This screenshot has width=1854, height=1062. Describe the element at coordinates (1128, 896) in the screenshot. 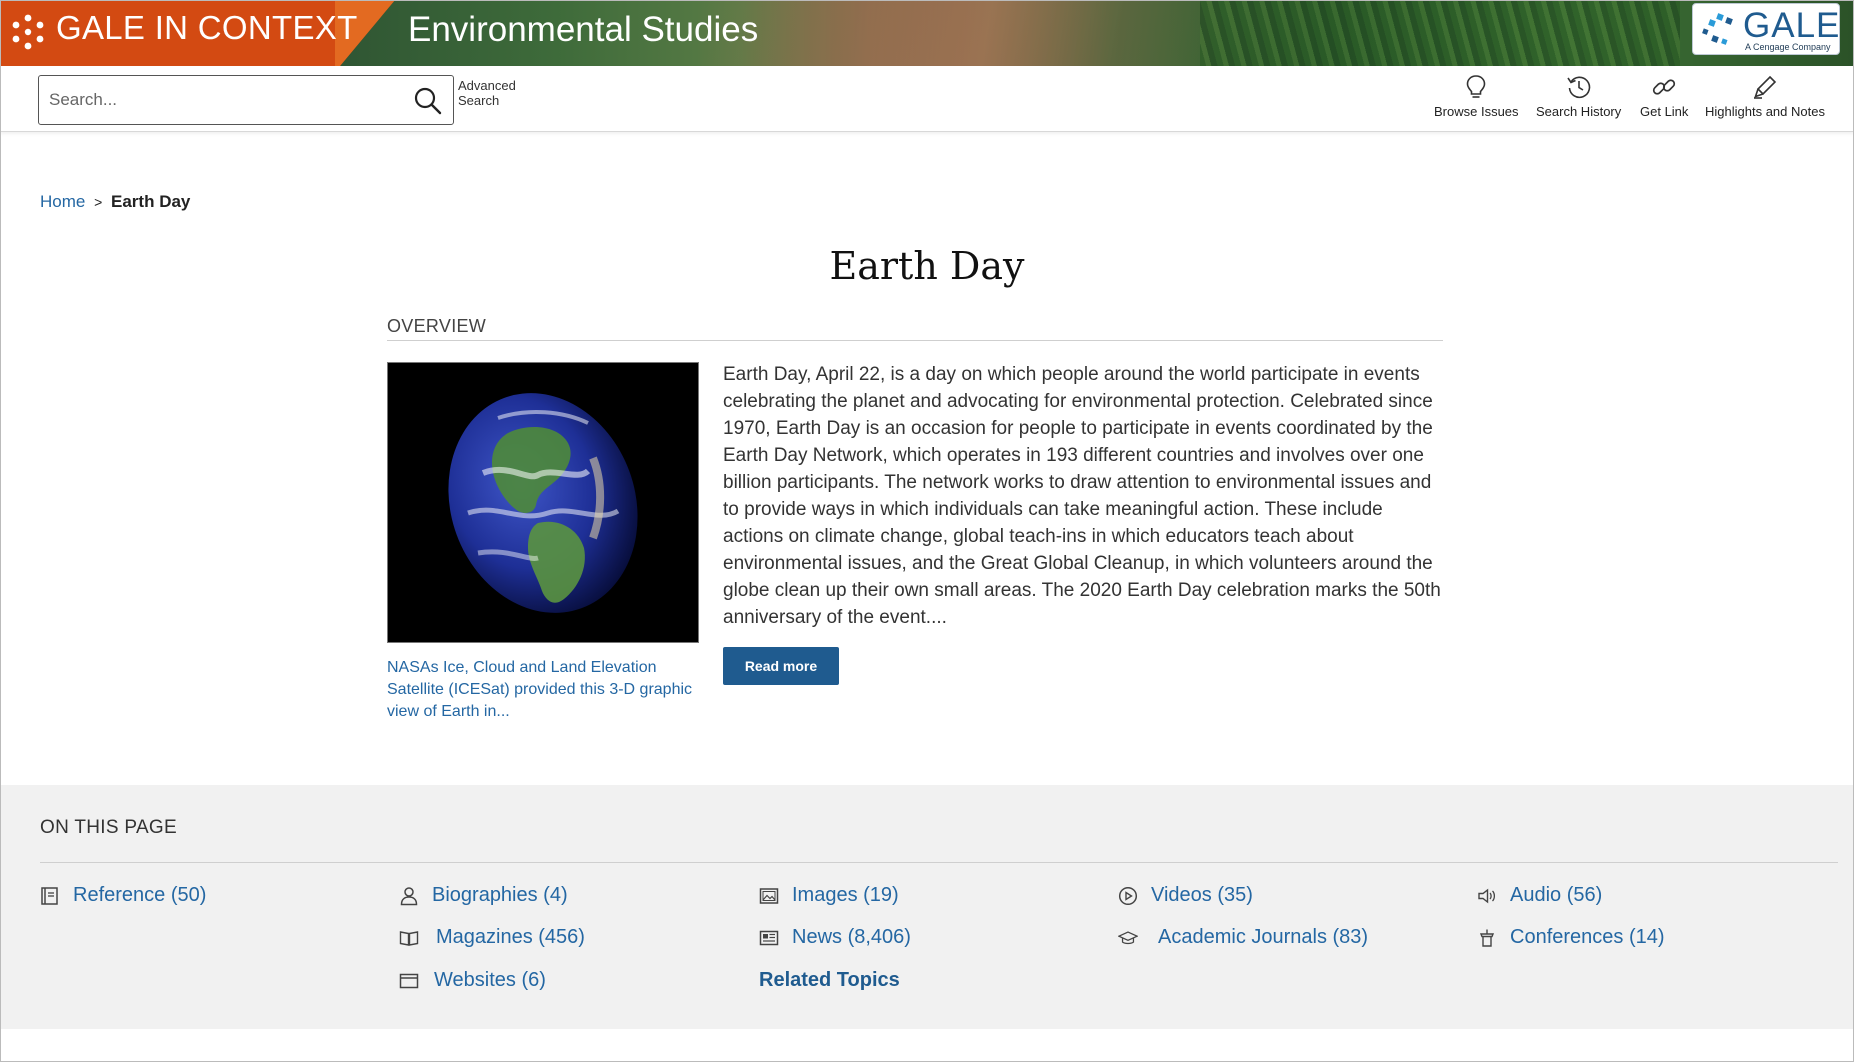

I see `play-icon` at that location.